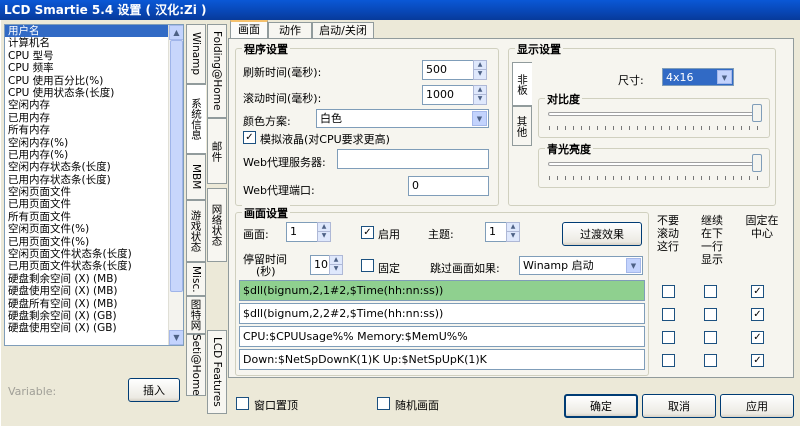 The height and width of the screenshot is (426, 800). I want to click on list-item: 空闲页面文件, so click(86, 192).